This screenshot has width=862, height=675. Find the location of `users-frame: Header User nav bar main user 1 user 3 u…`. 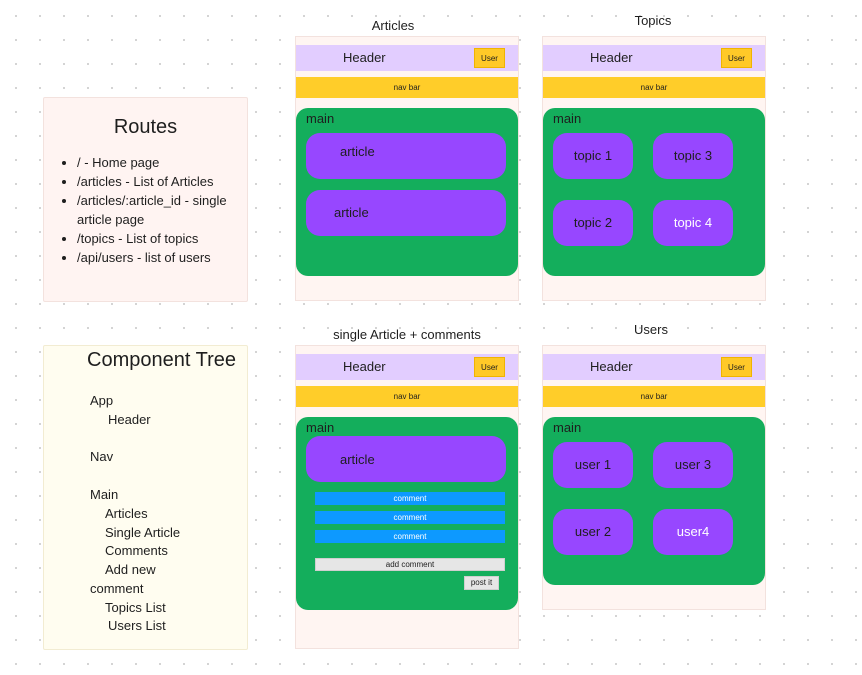

users-frame: Header User nav bar main user 1 user 3 u… is located at coordinates (654, 477).